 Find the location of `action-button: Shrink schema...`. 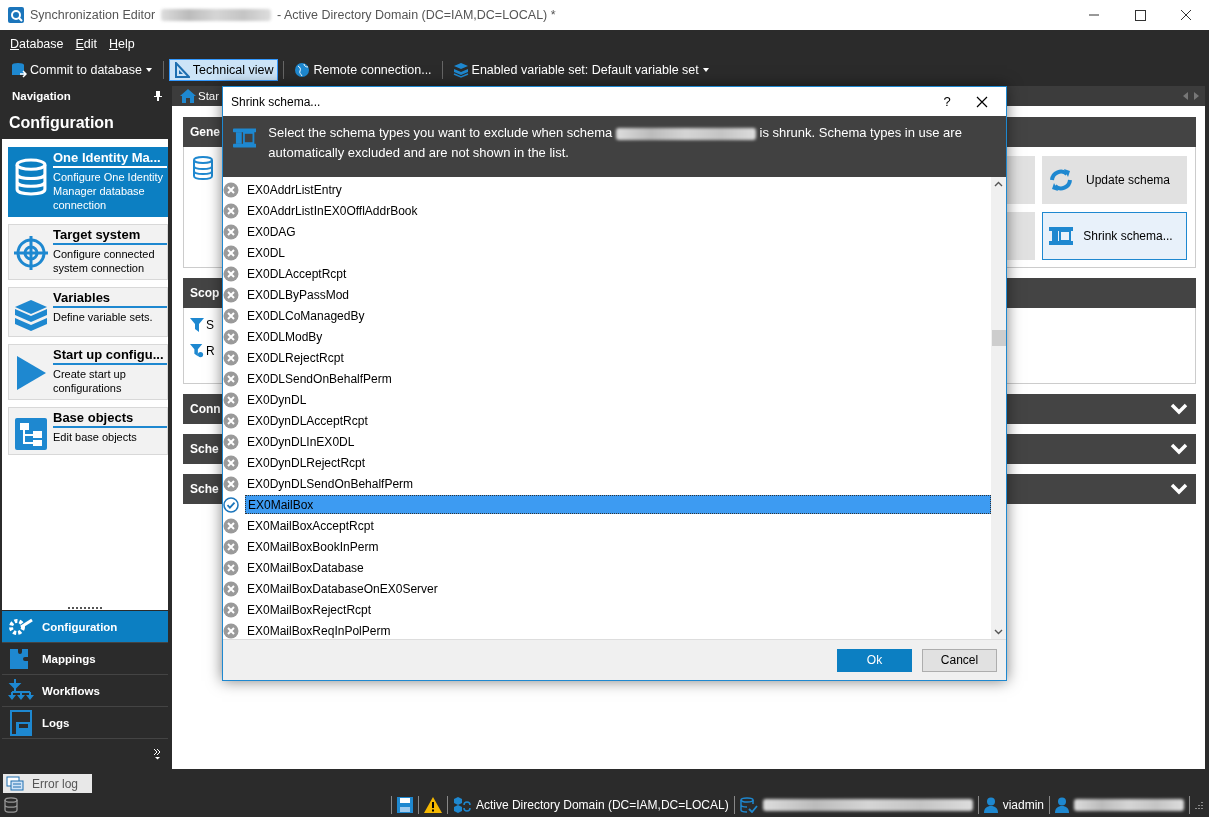

action-button: Shrink schema... is located at coordinates (1114, 236).